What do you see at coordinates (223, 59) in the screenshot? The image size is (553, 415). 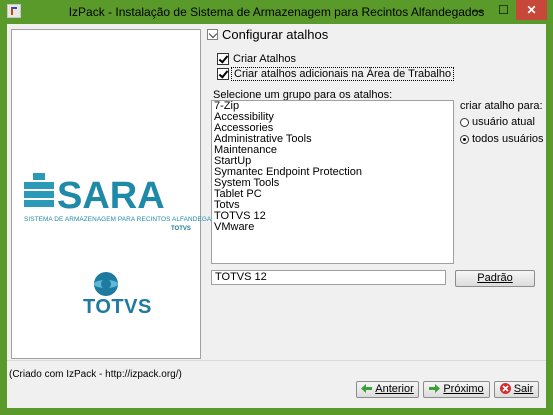 I see `create-shortcuts-checkbox` at bounding box center [223, 59].